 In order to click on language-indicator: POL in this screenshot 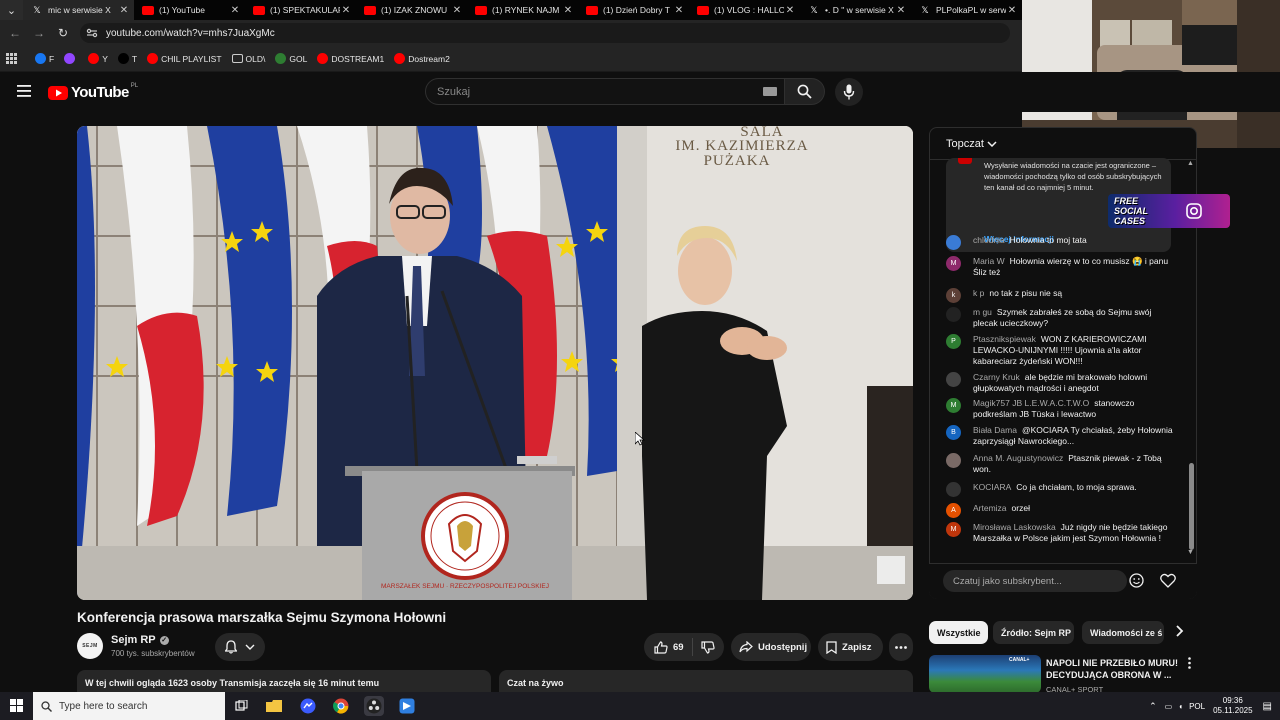, I will do `click(1197, 706)`.